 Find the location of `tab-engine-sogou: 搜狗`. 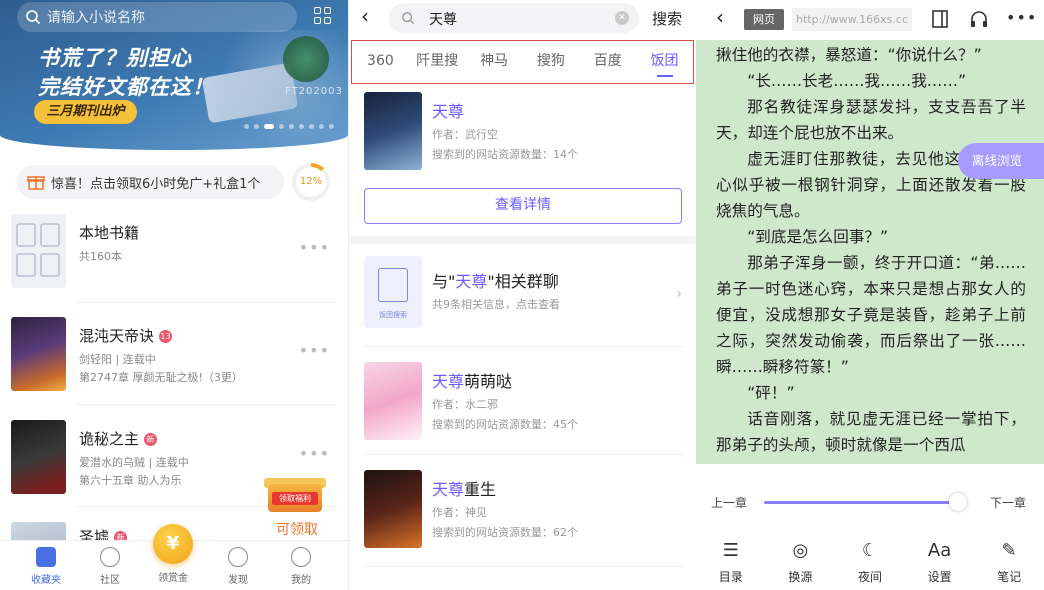

tab-engine-sogou: 搜狗 is located at coordinates (550, 62).